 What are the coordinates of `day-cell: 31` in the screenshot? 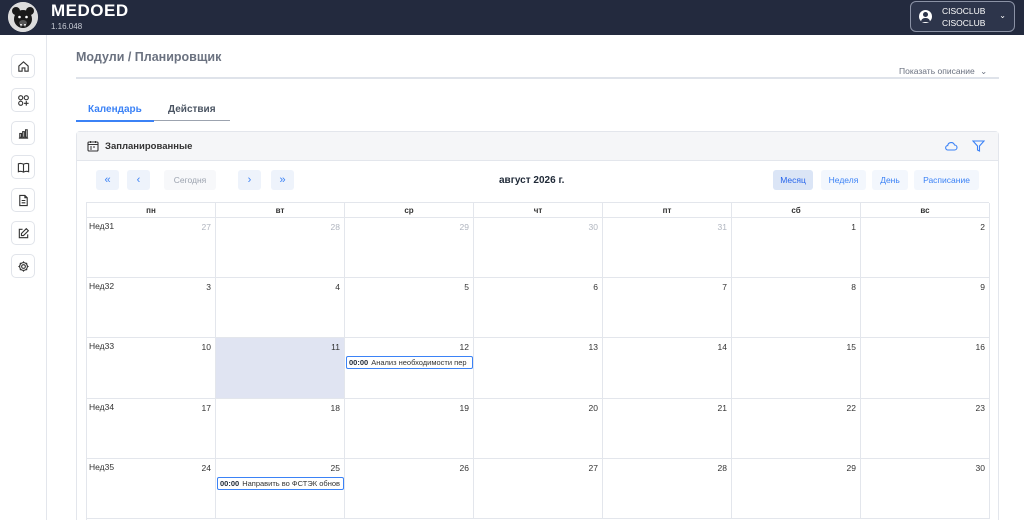 It's located at (667, 248).